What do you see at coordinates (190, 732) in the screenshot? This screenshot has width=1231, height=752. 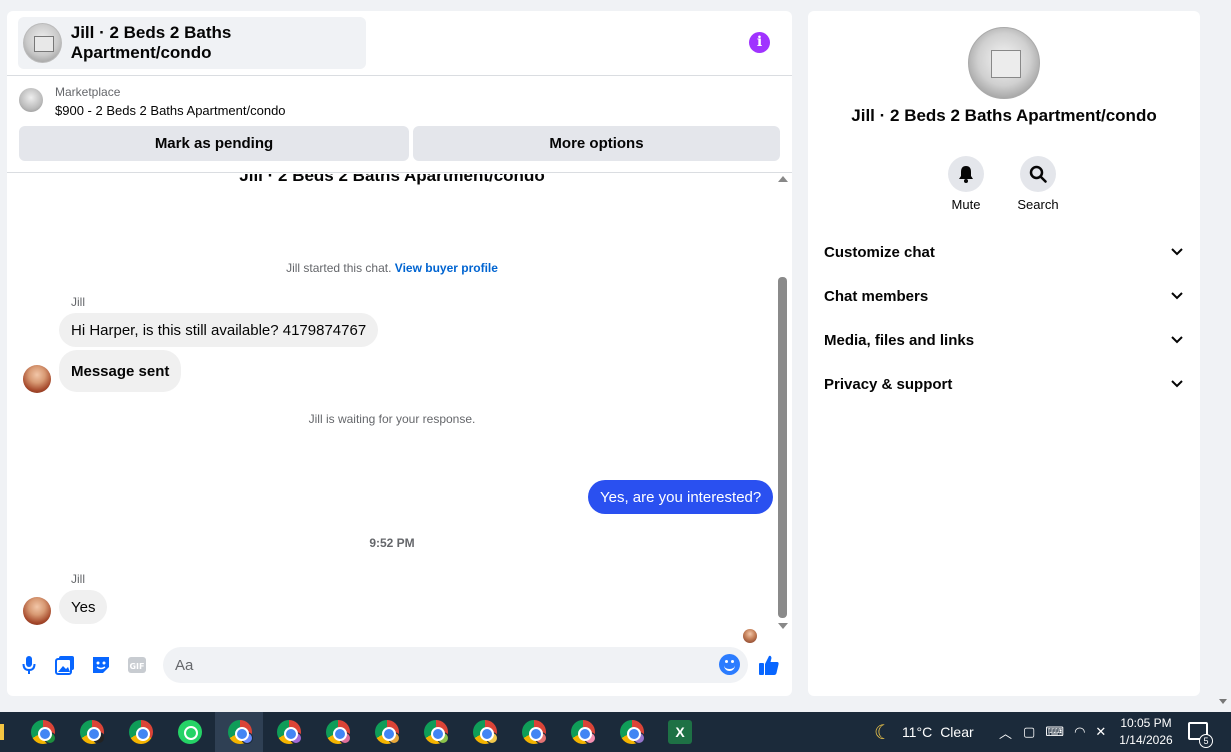 I see `whatsapp-app-icon` at bounding box center [190, 732].